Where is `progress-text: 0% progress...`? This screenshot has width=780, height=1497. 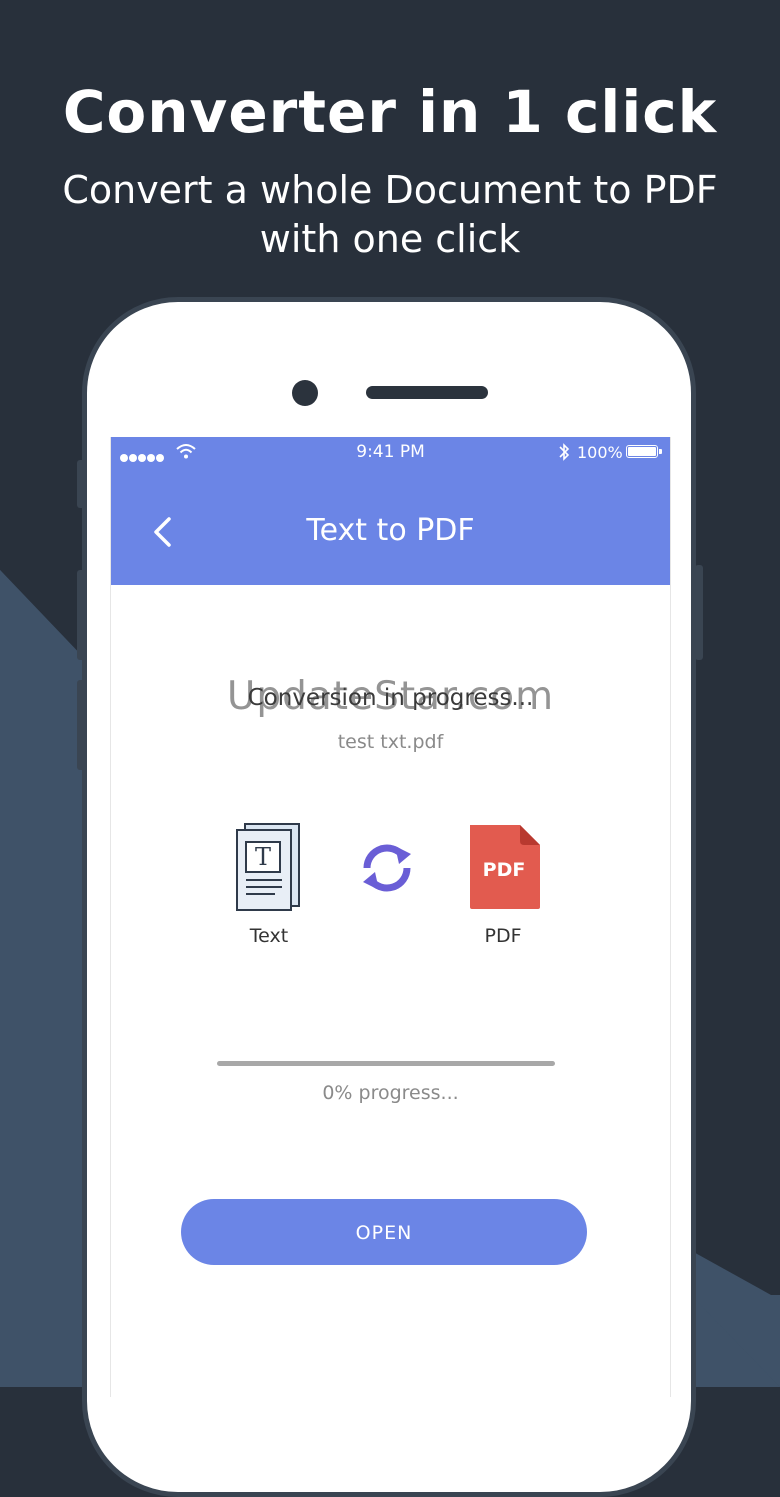
progress-text: 0% progress... is located at coordinates (390, 1093).